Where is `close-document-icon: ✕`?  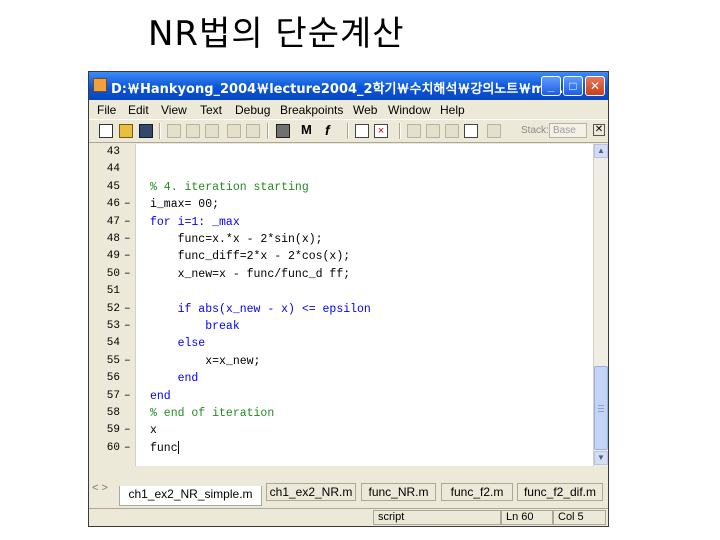 close-document-icon: ✕ is located at coordinates (599, 130).